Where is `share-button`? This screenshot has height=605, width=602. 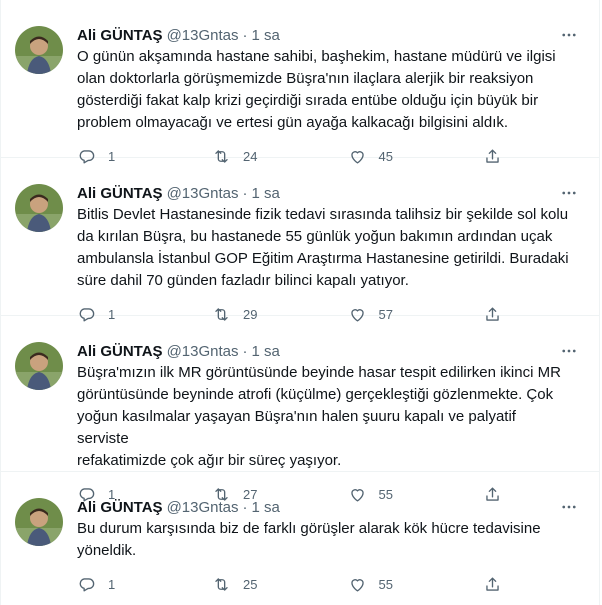
share-button is located at coordinates (492, 584).